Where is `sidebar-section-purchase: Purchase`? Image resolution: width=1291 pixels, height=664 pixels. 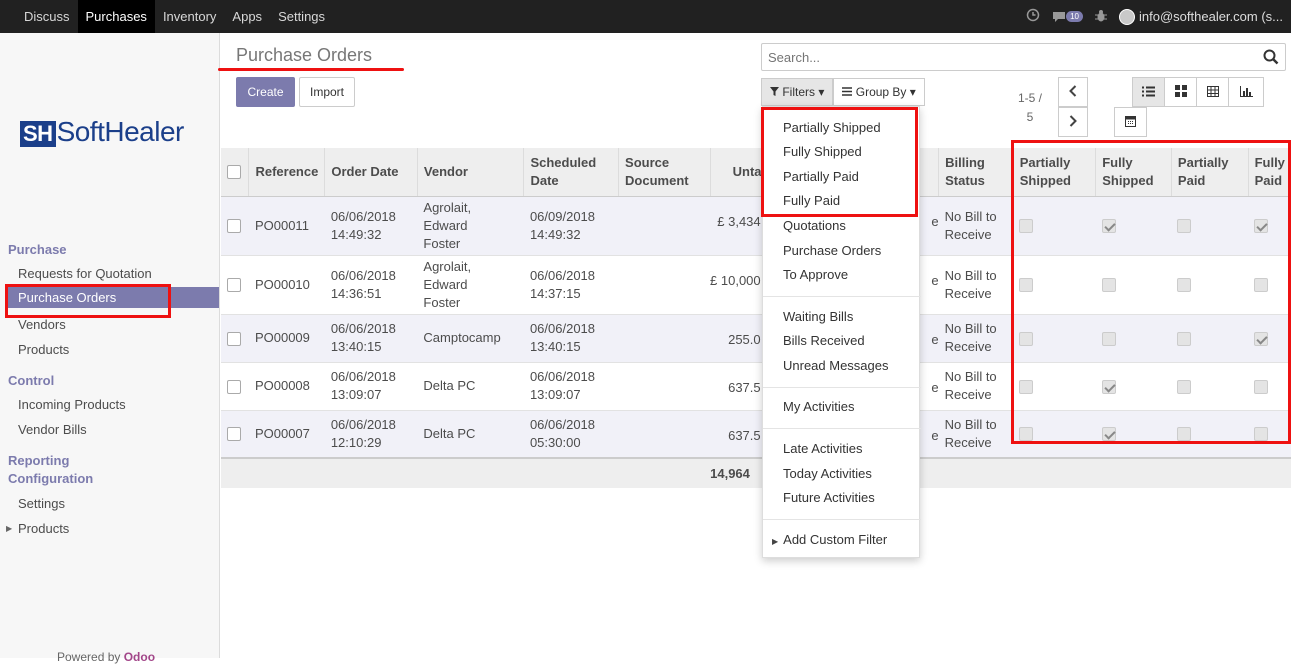
sidebar-section-purchase: Purchase is located at coordinates (37, 249).